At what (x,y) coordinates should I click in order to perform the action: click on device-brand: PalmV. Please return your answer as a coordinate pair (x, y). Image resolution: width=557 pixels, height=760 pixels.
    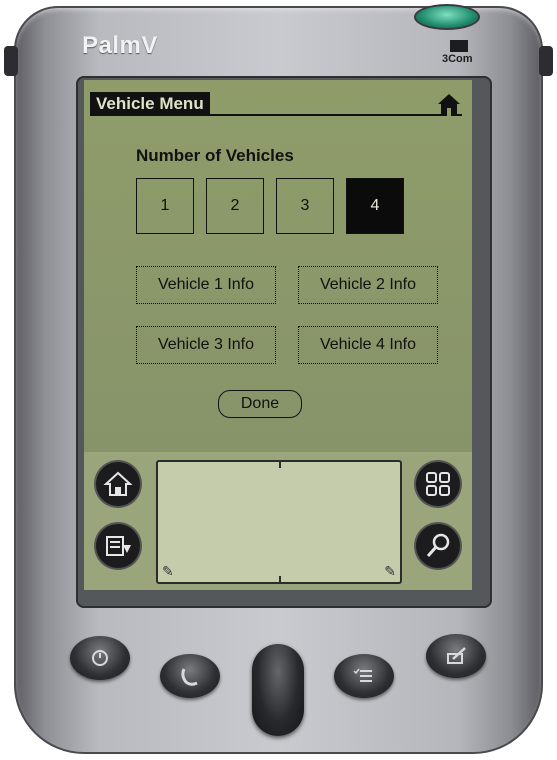
    Looking at the image, I should click on (120, 45).